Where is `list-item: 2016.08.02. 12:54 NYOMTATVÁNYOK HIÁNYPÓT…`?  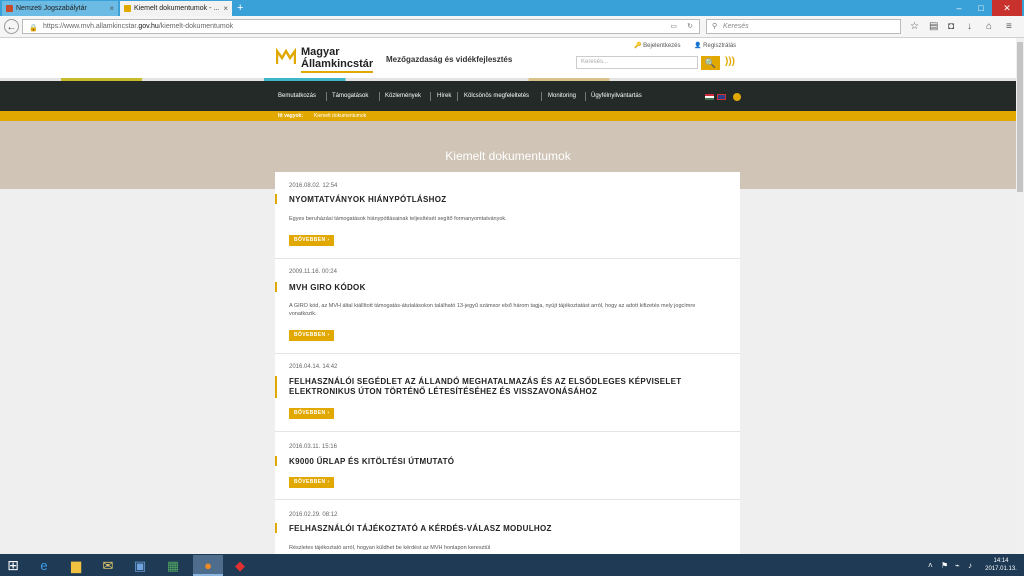 list-item: 2016.08.02. 12:54 NYOMTATVÁNYOK HIÁNYPÓT… is located at coordinates (507, 215).